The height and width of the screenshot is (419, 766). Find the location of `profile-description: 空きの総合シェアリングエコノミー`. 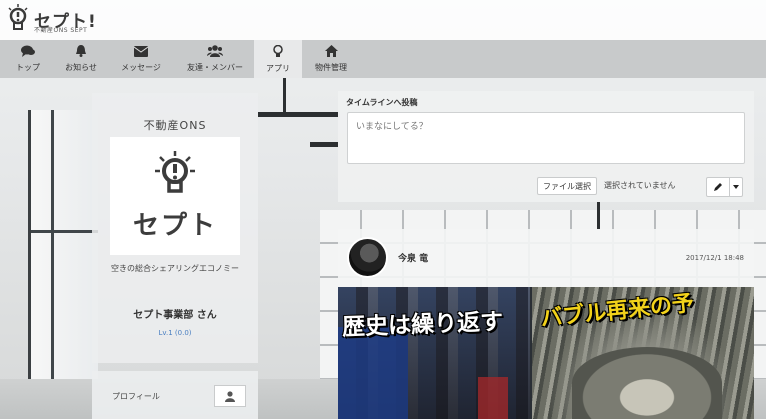

profile-description: 空きの総合シェアリングエコノミー is located at coordinates (175, 268).